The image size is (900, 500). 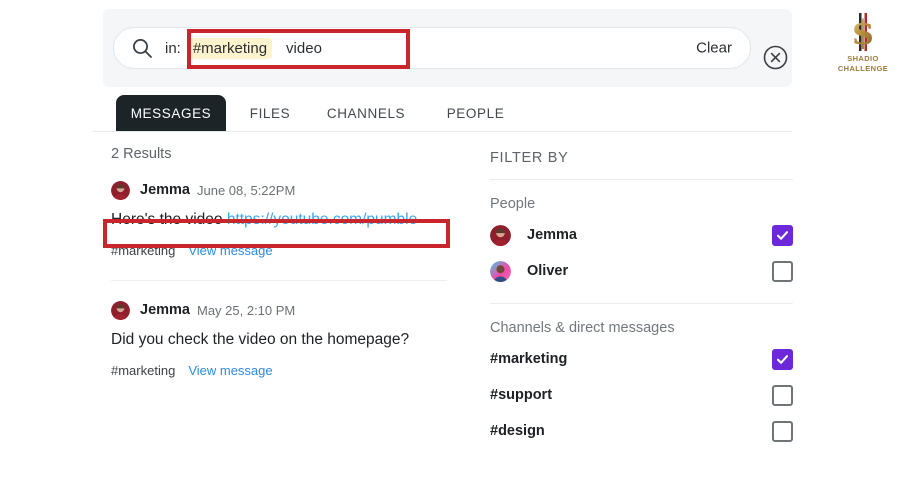 I want to click on message-text-plain: Did you check the video on the homepage?, so click(x=260, y=339).